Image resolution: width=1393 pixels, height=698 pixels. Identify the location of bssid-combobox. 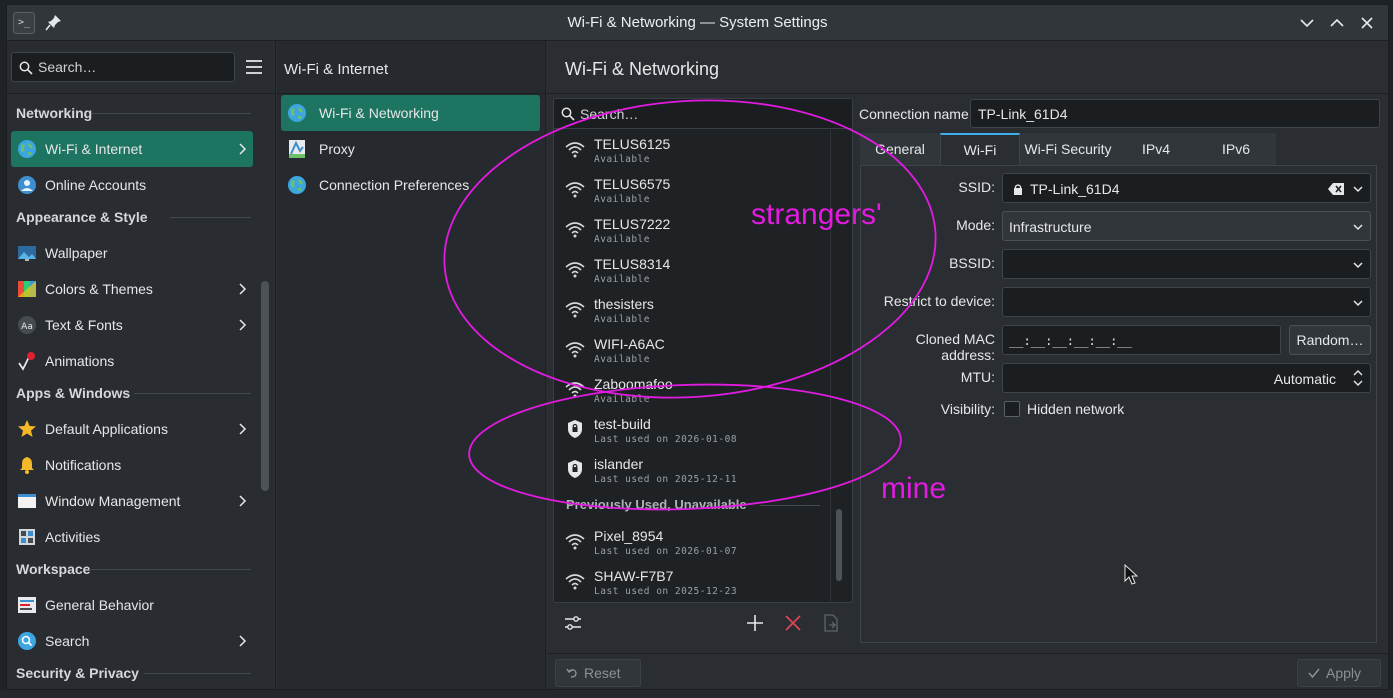
(1186, 264).